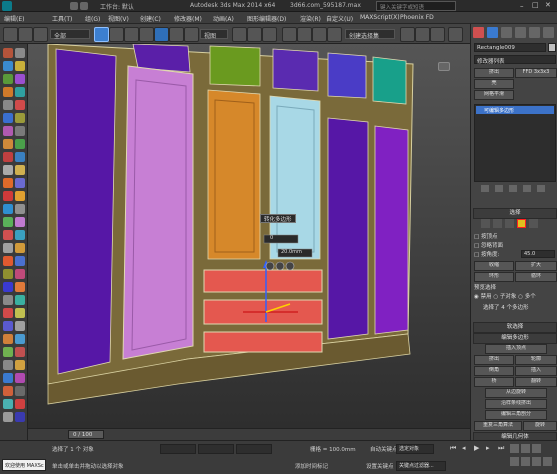 The width and height of the screenshot is (557, 474). Describe the element at coordinates (271, 238) in the screenshot. I see `caddy-spinner-1: 0` at that location.